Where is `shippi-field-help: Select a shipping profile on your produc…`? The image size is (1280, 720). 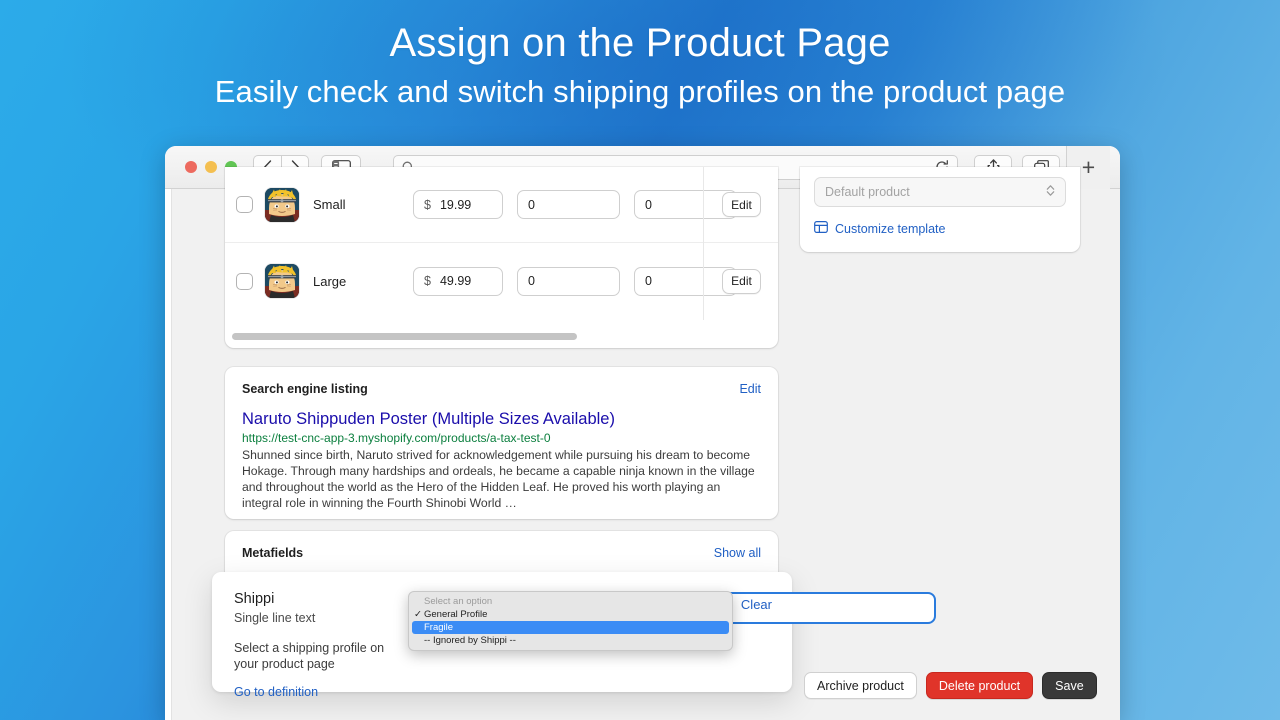 shippi-field-help: Select a shipping profile on your produc… is located at coordinates (309, 656).